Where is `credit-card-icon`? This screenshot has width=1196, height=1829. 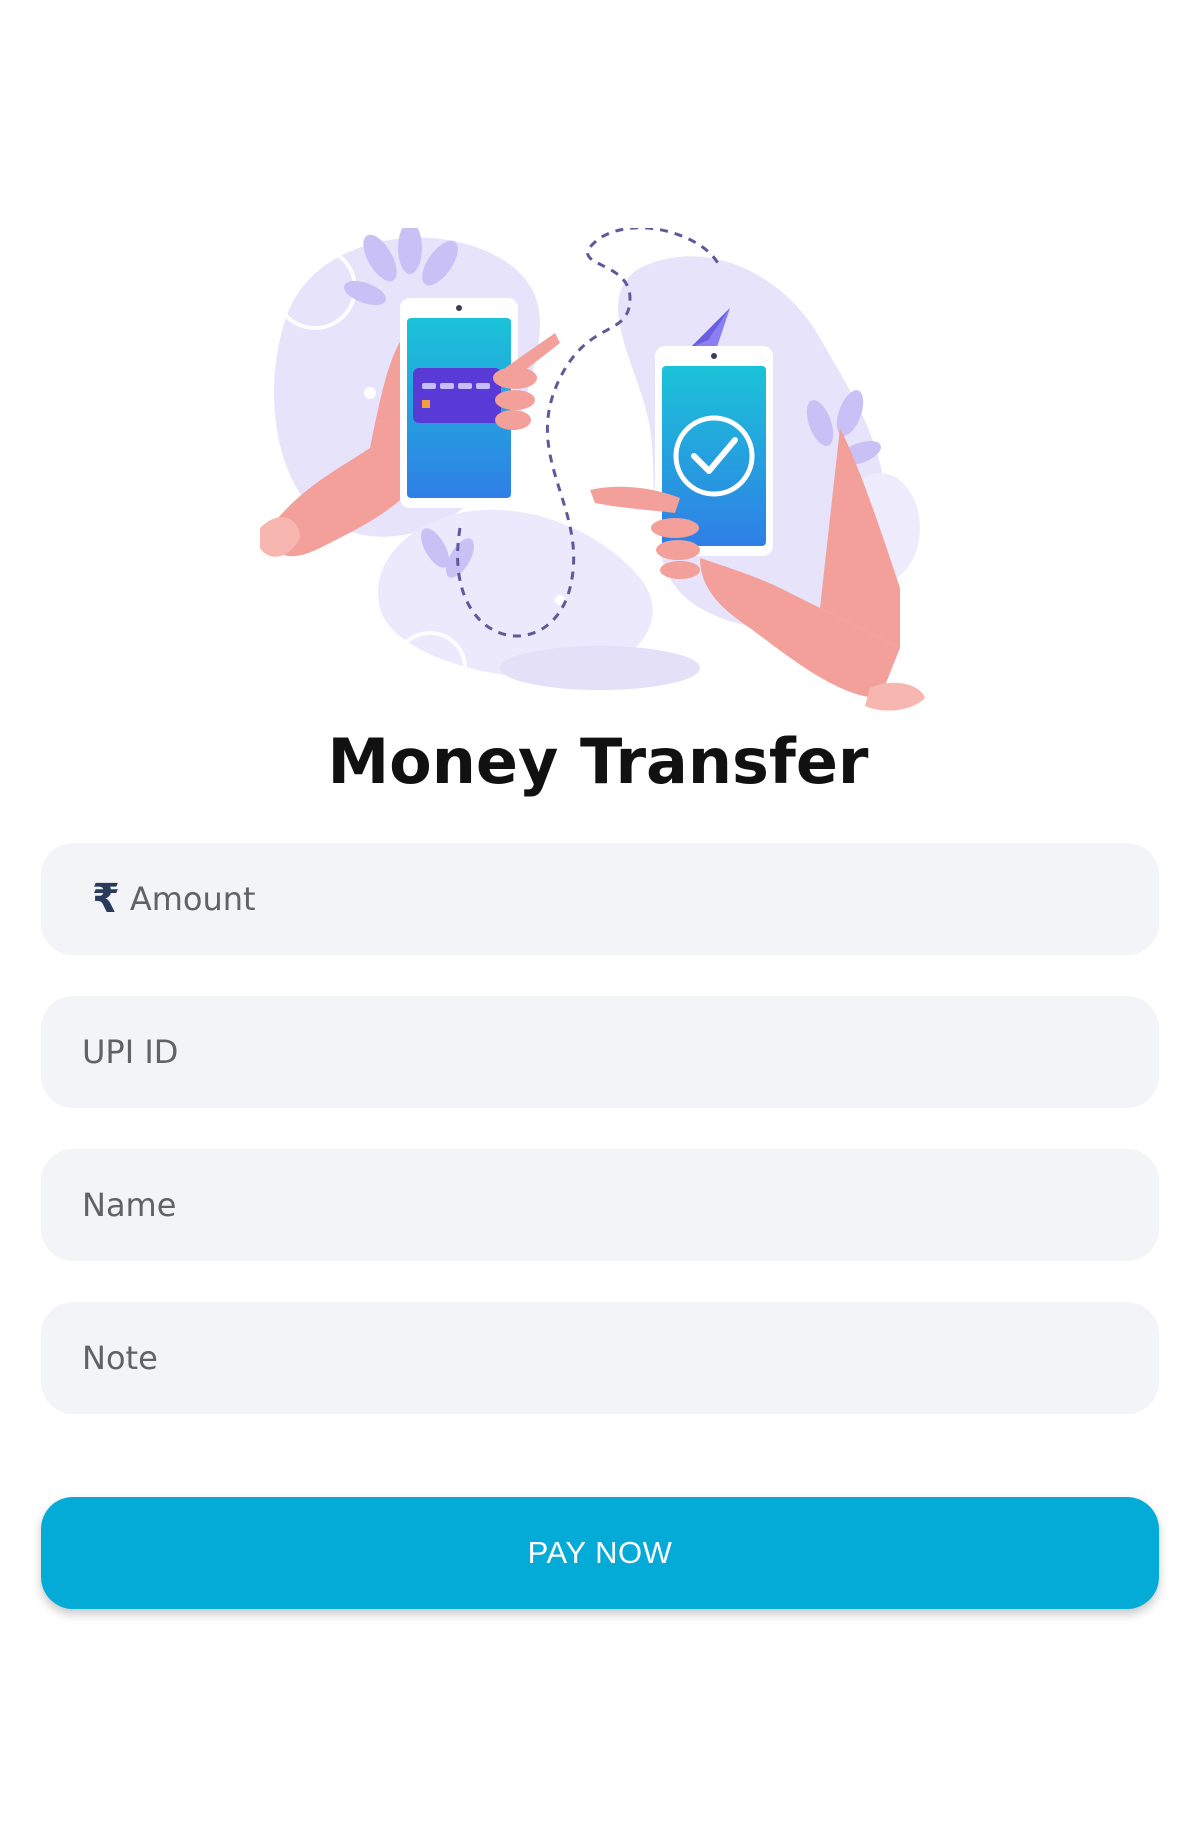 credit-card-icon is located at coordinates (457, 395).